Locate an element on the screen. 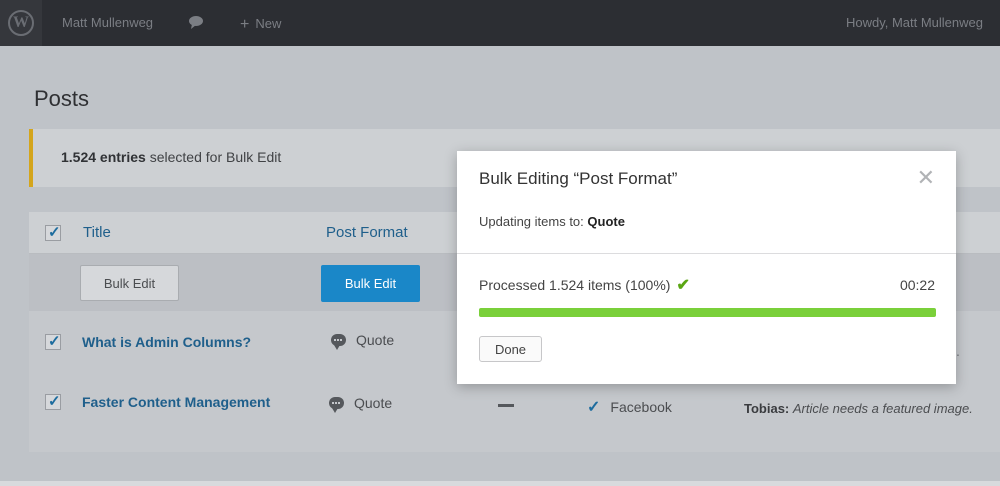 The image size is (1000, 486). social-network-label: Facebook is located at coordinates (641, 407).